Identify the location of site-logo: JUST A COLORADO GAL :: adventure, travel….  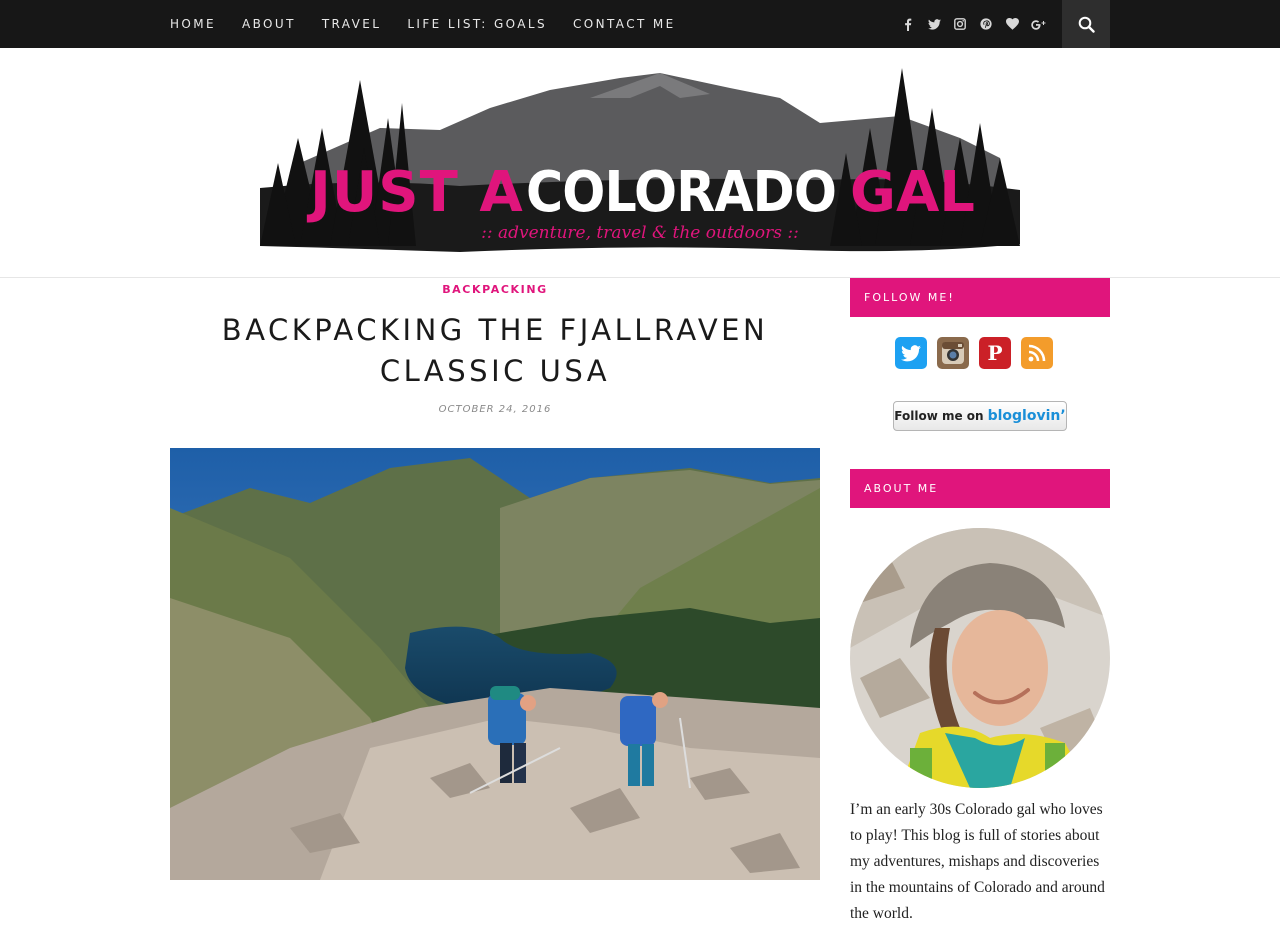
(640, 161).